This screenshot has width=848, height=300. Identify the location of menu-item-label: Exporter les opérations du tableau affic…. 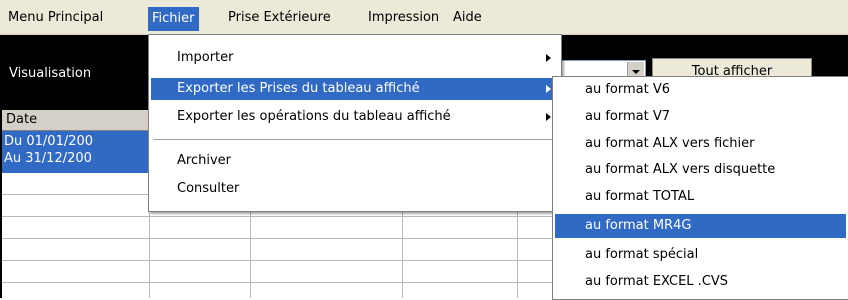
(314, 116).